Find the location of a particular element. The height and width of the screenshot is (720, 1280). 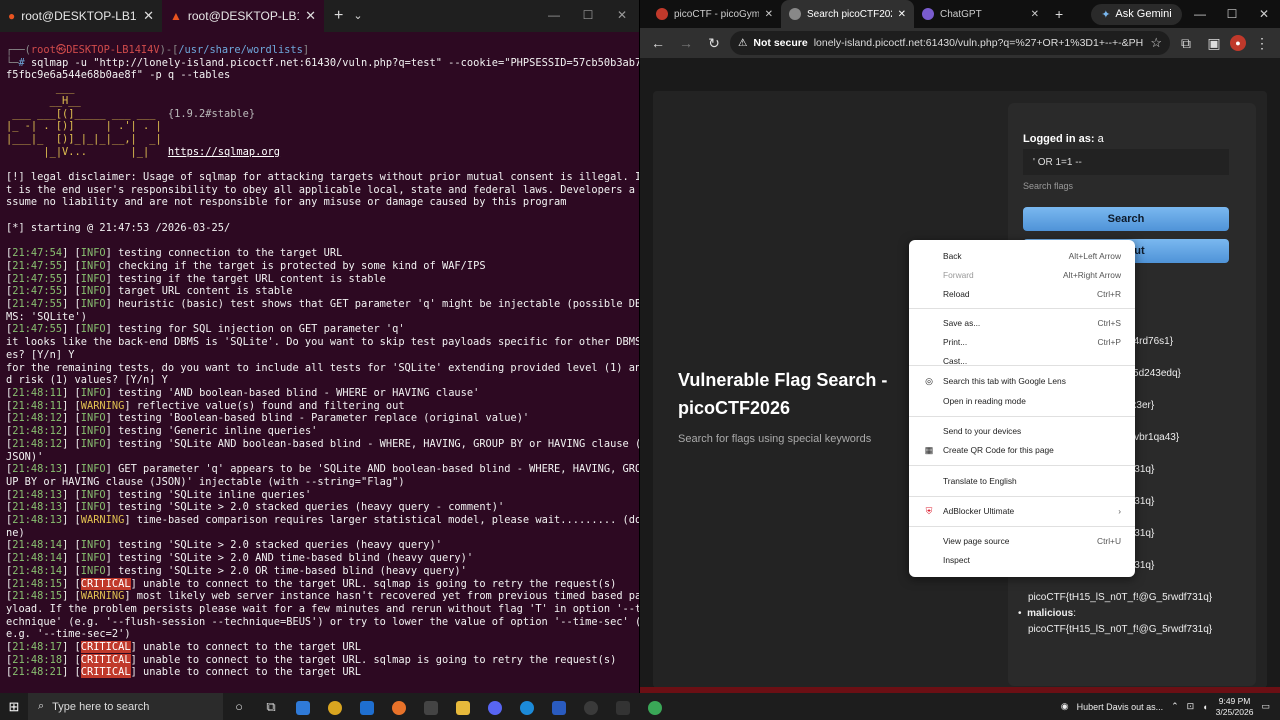

menu-item-label: Translate to English is located at coordinates (980, 481).